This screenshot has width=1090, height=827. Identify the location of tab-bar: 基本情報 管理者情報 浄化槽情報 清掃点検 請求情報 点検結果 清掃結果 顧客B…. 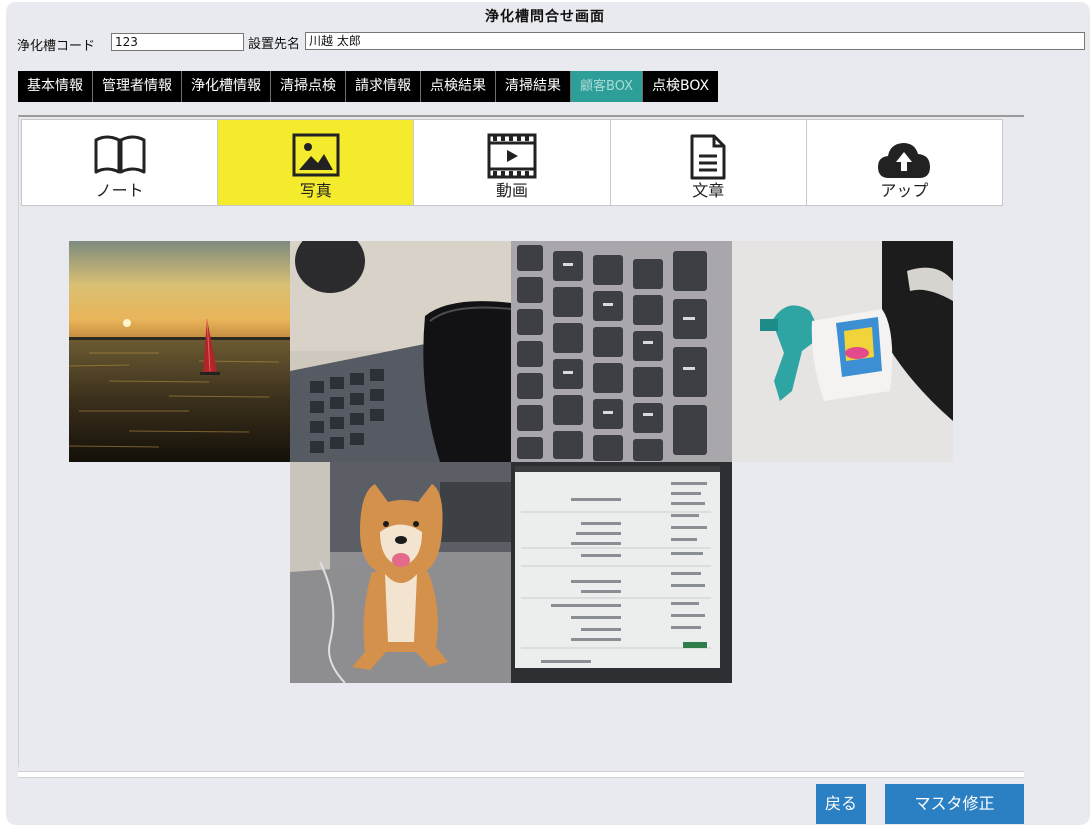
(368, 86).